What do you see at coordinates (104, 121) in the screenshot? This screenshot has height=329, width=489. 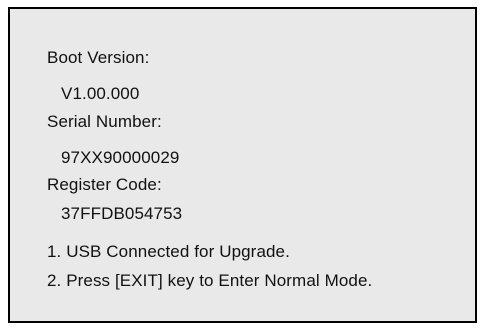 I see `serial-number-label: Serial Number:` at bounding box center [104, 121].